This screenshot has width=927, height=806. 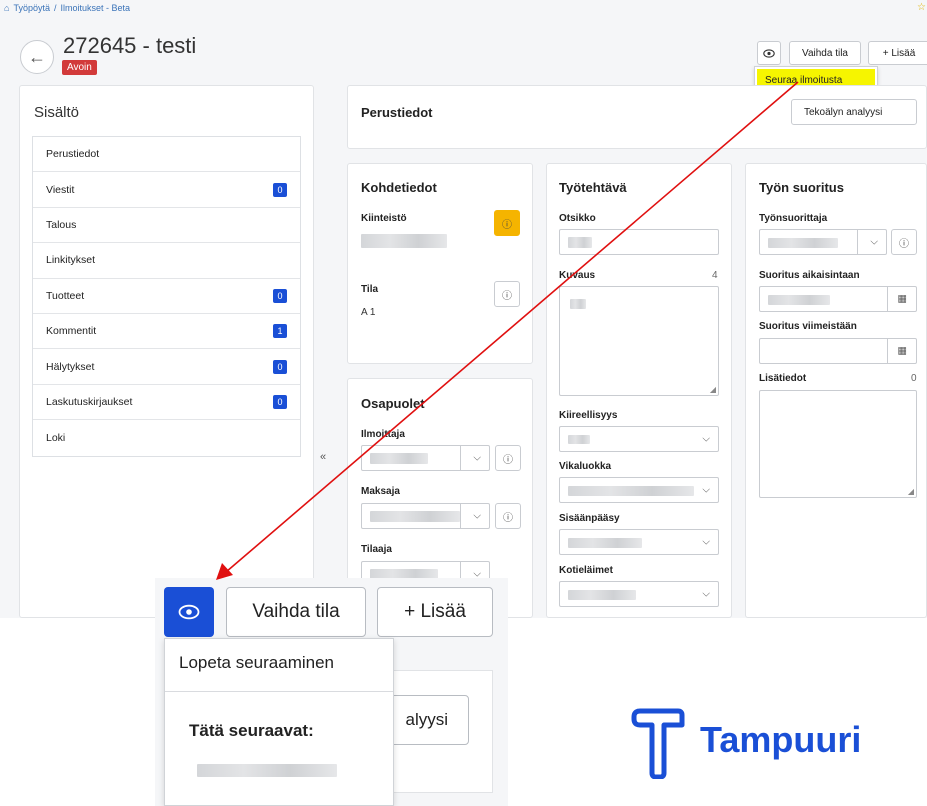 I want to click on earliest-label: Suoritus aikaisintaan, so click(x=809, y=275).